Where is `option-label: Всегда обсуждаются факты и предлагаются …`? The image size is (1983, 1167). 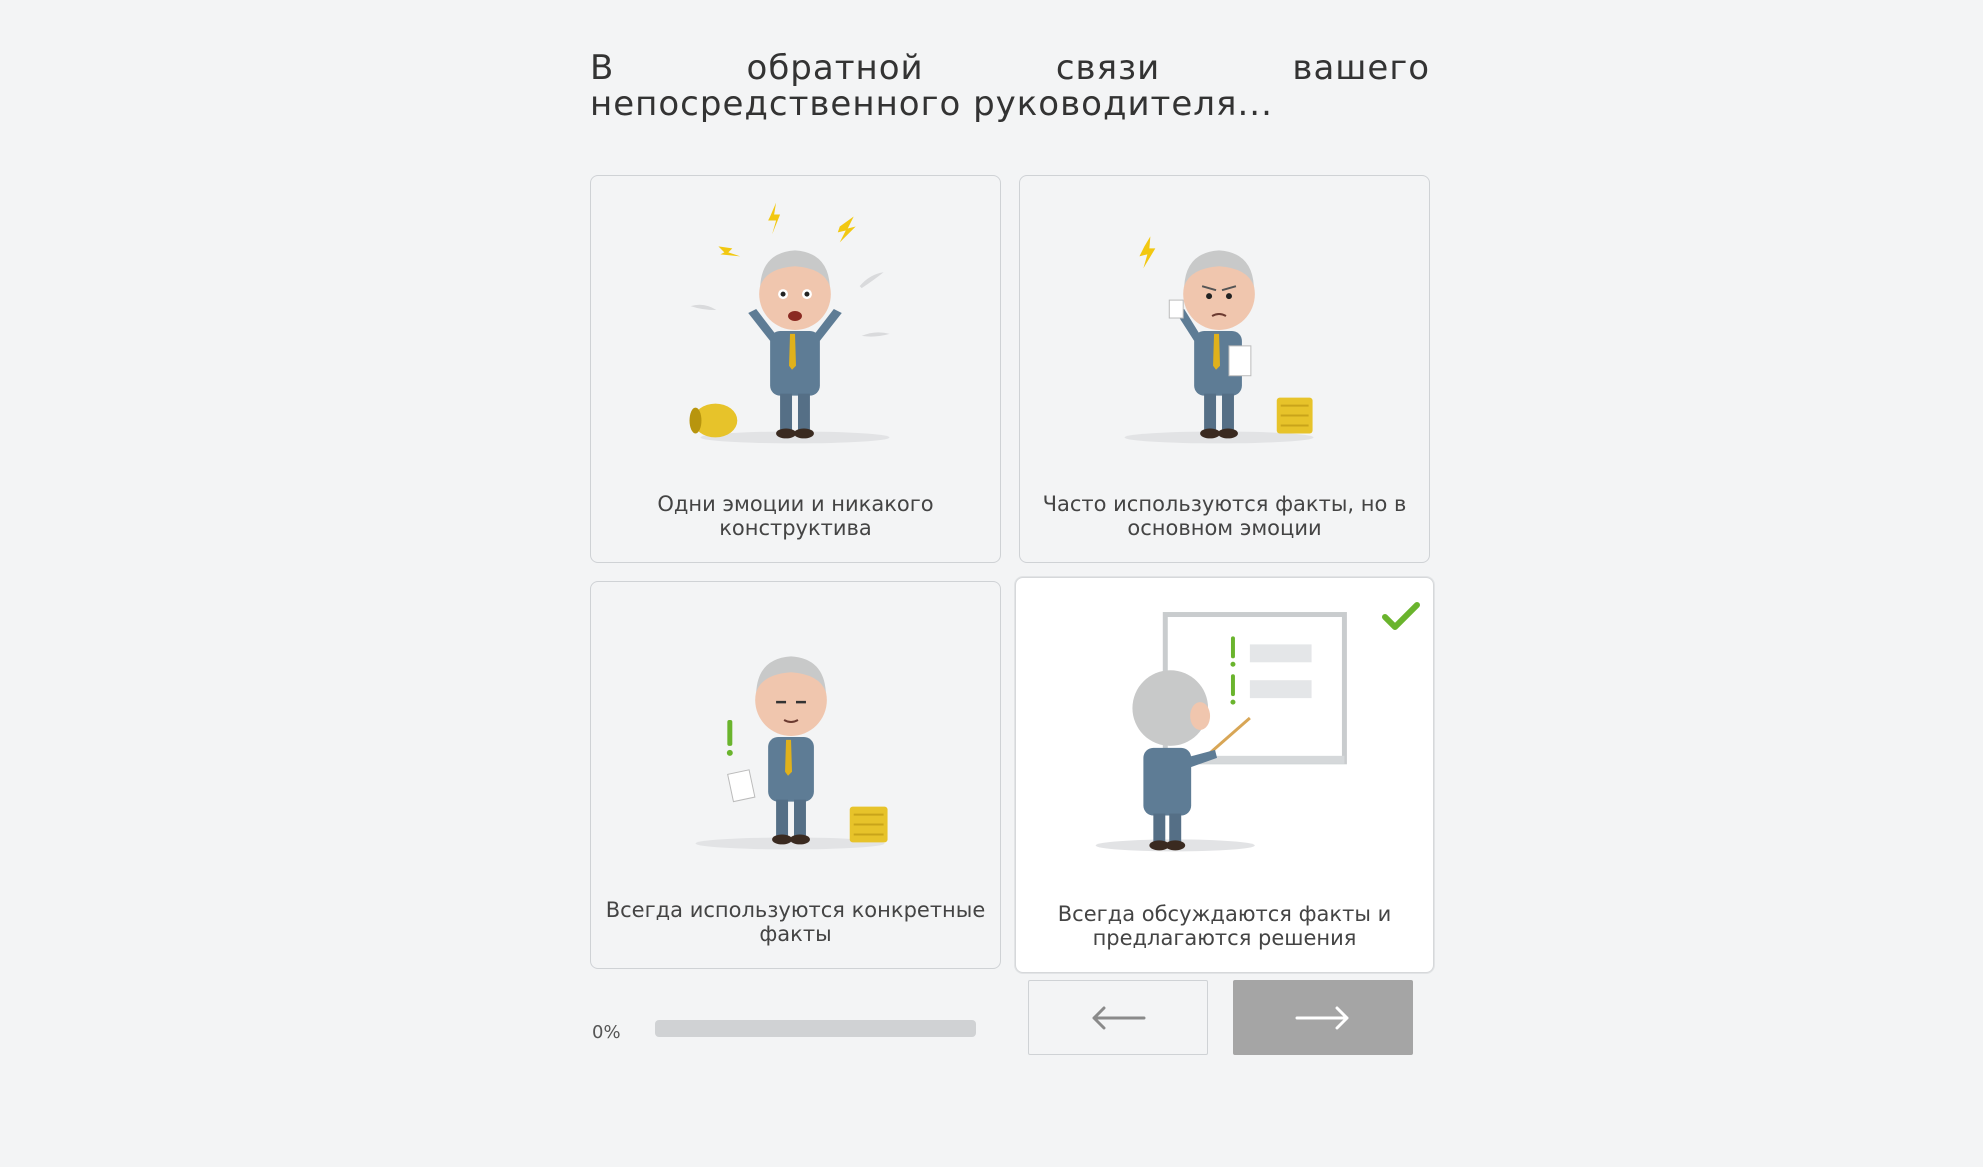 option-label: Всегда обсуждаются факты и предлагаются … is located at coordinates (1224, 926).